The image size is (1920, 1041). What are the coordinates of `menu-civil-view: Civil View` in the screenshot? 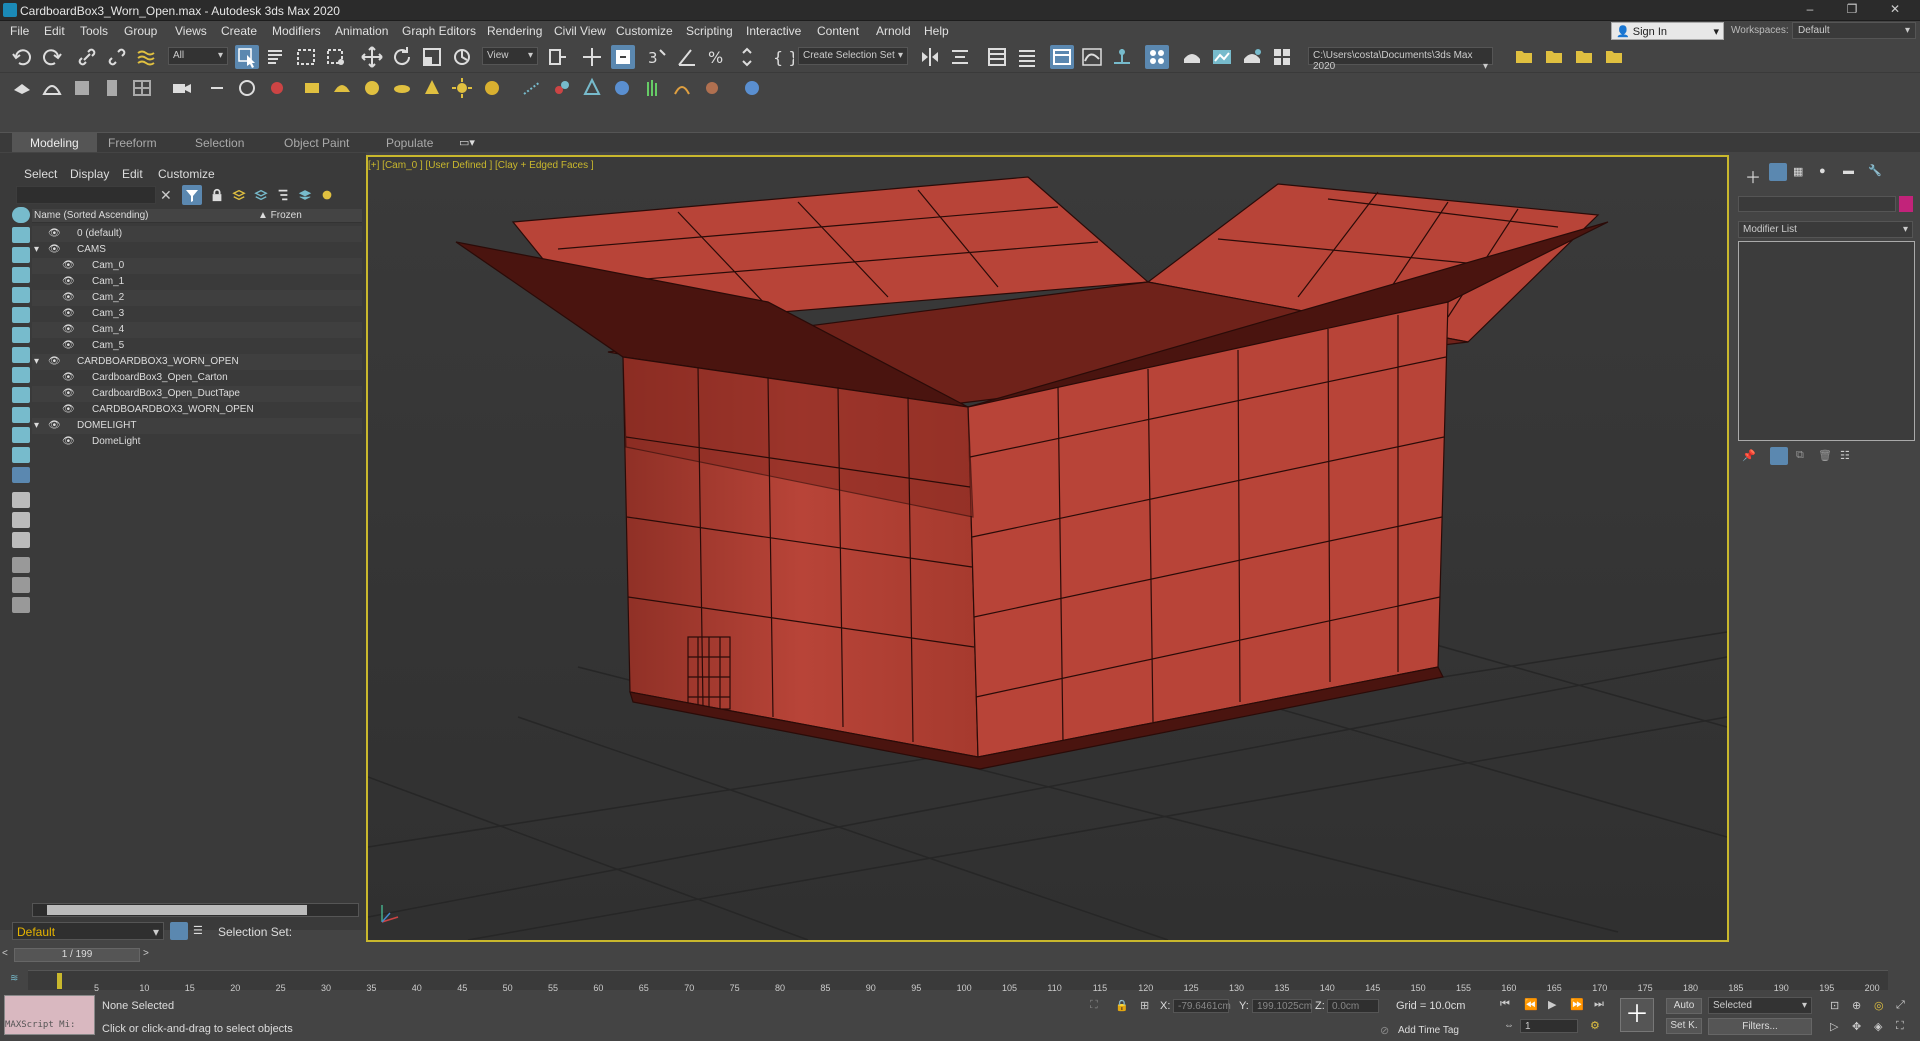 It's located at (580, 31).